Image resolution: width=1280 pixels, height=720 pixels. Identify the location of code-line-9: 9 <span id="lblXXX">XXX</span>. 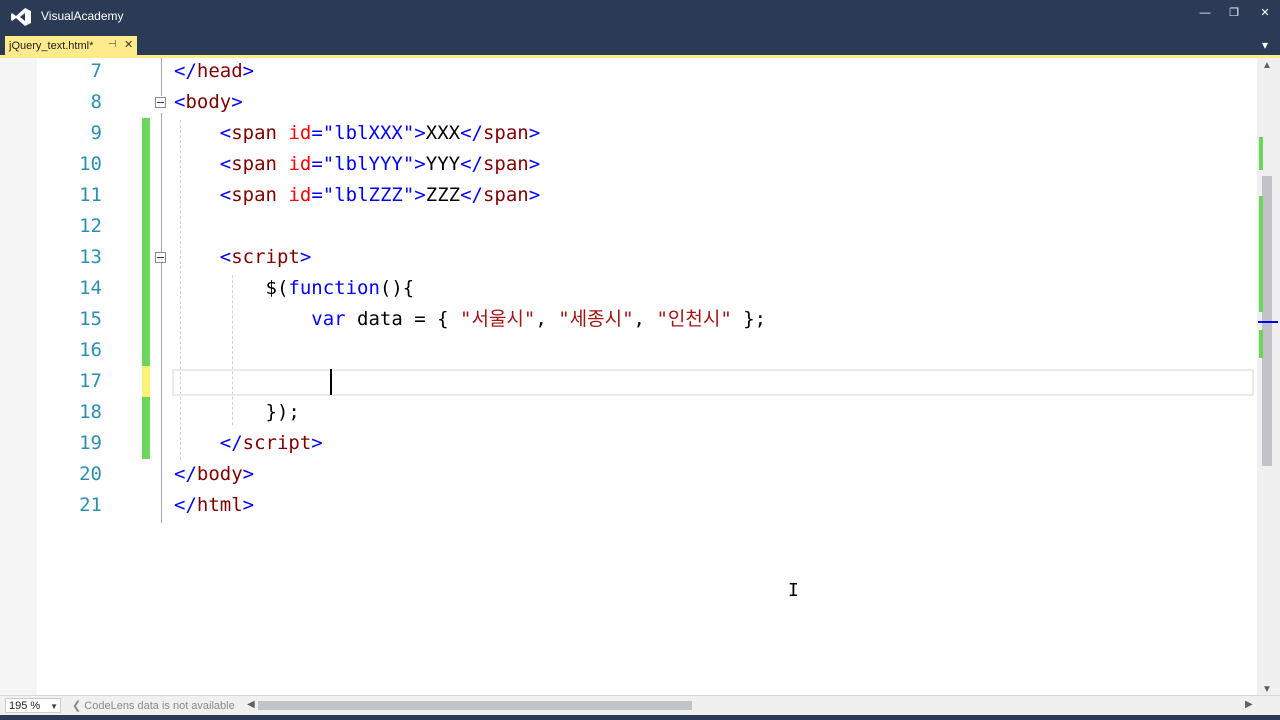
(628, 133).